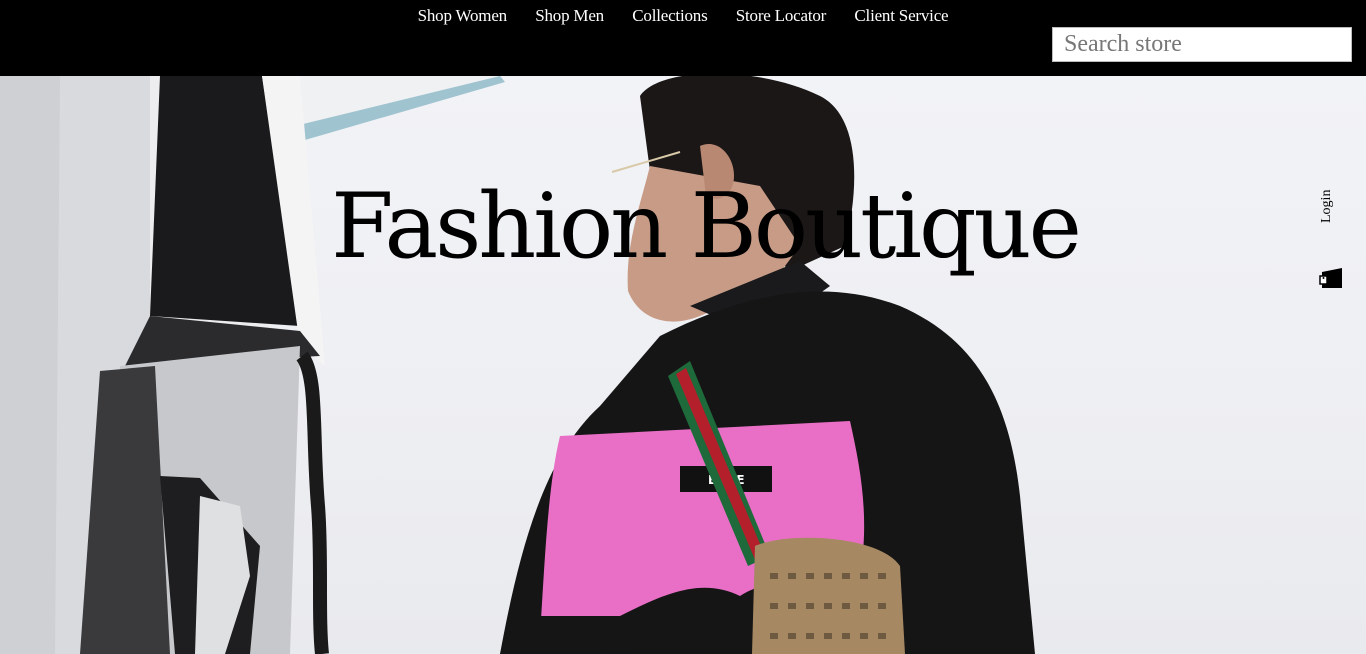 The image size is (1366, 654). I want to click on hero-title: Fashion Boutique, so click(706, 226).